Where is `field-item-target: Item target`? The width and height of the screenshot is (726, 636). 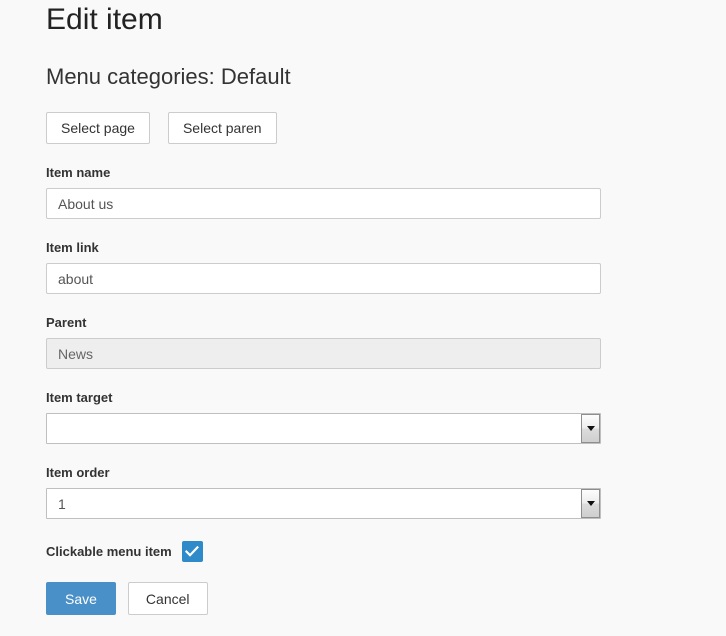 field-item-target: Item target is located at coordinates (363, 406).